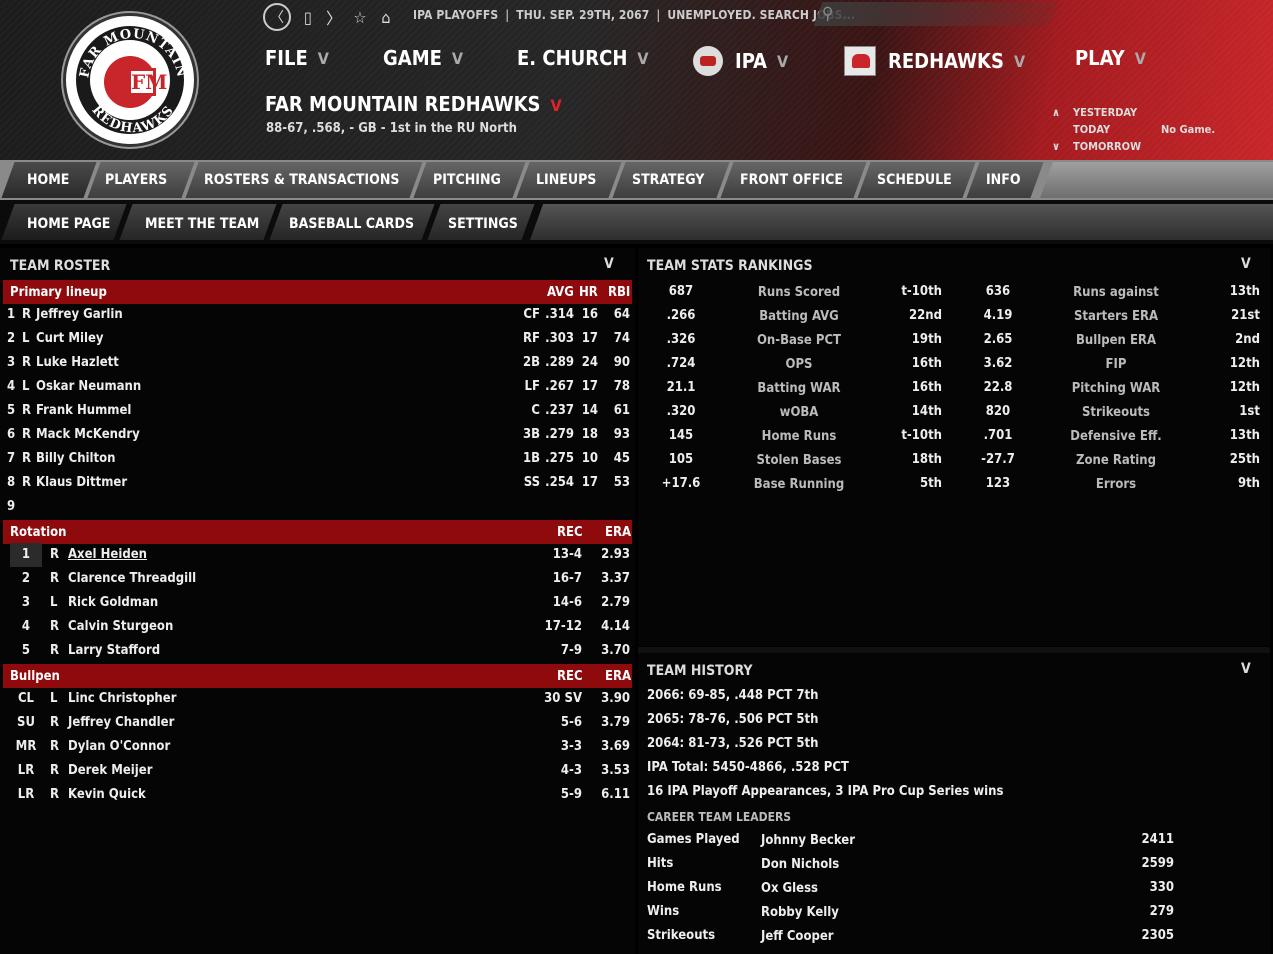 The height and width of the screenshot is (954, 1273). I want to click on stat-label: FIP, so click(1116, 364).